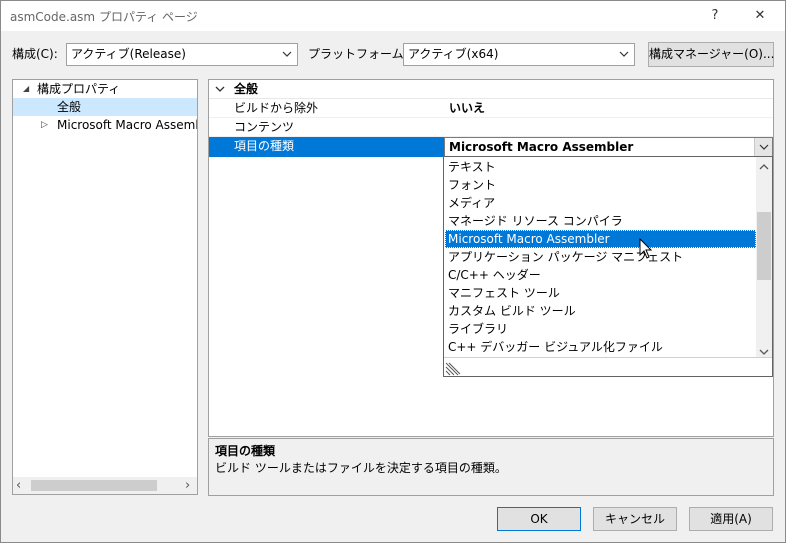 The width and height of the screenshot is (786, 543). I want to click on description-text: ビルド ツールまたはファイルを決定する項目の種類。, so click(361, 468).